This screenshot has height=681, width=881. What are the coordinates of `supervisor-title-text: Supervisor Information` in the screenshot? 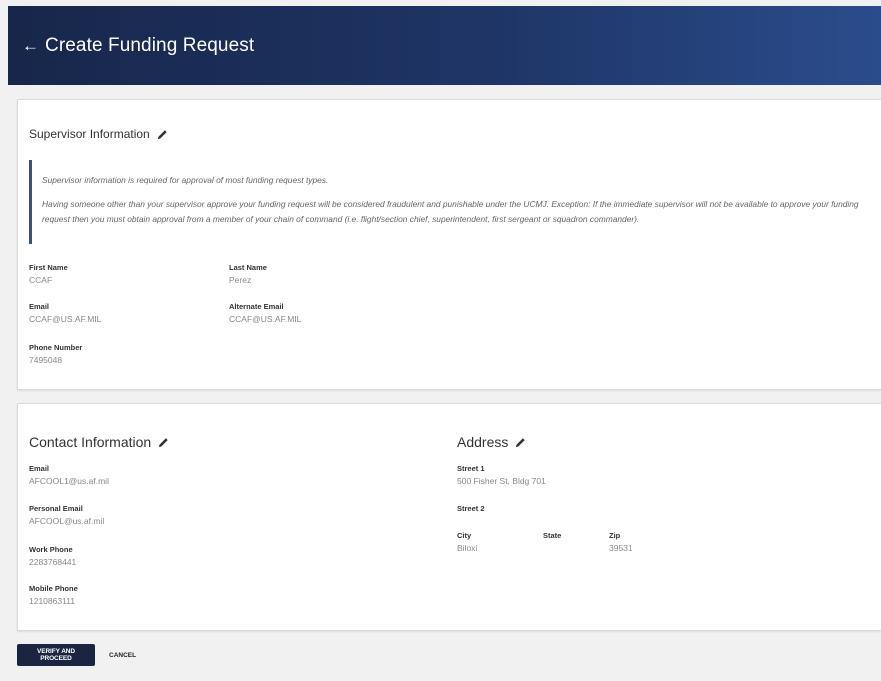 It's located at (89, 134).